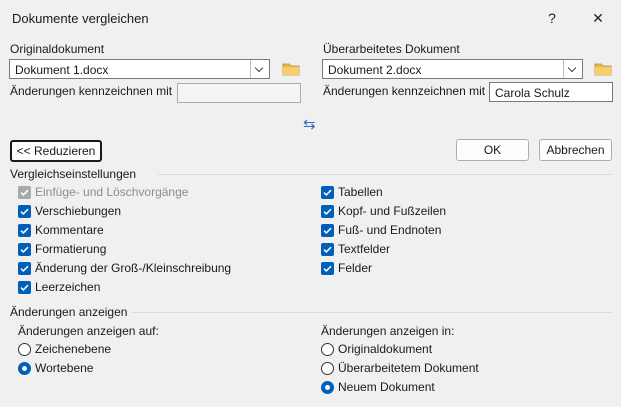 This screenshot has height=407, width=621. I want to click on revised-mark-label: Änderungen kennzeichnen mit, so click(404, 91).